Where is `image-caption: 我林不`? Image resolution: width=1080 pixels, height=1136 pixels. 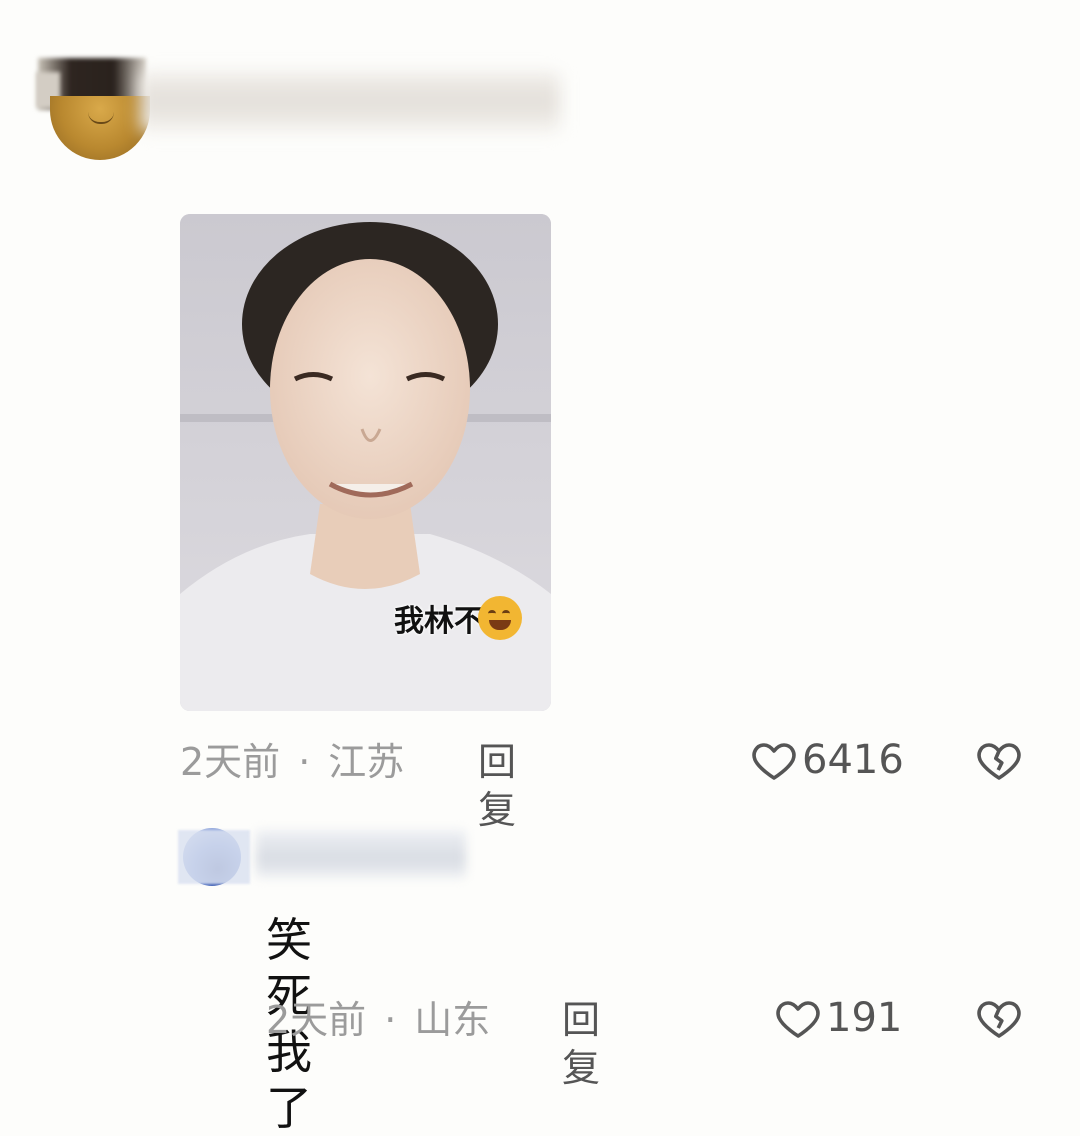
image-caption: 我林不 is located at coordinates (458, 618).